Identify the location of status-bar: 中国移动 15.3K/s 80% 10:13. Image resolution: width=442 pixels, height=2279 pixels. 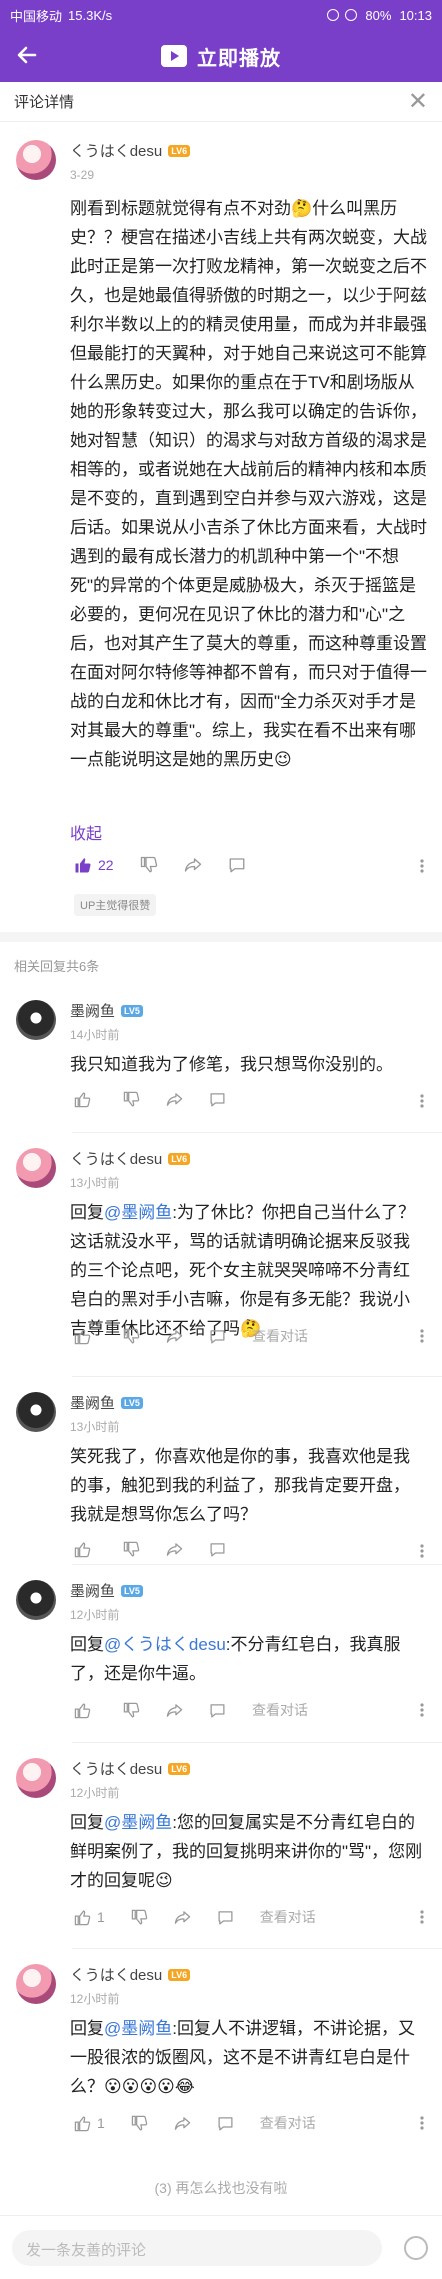
(221, 15).